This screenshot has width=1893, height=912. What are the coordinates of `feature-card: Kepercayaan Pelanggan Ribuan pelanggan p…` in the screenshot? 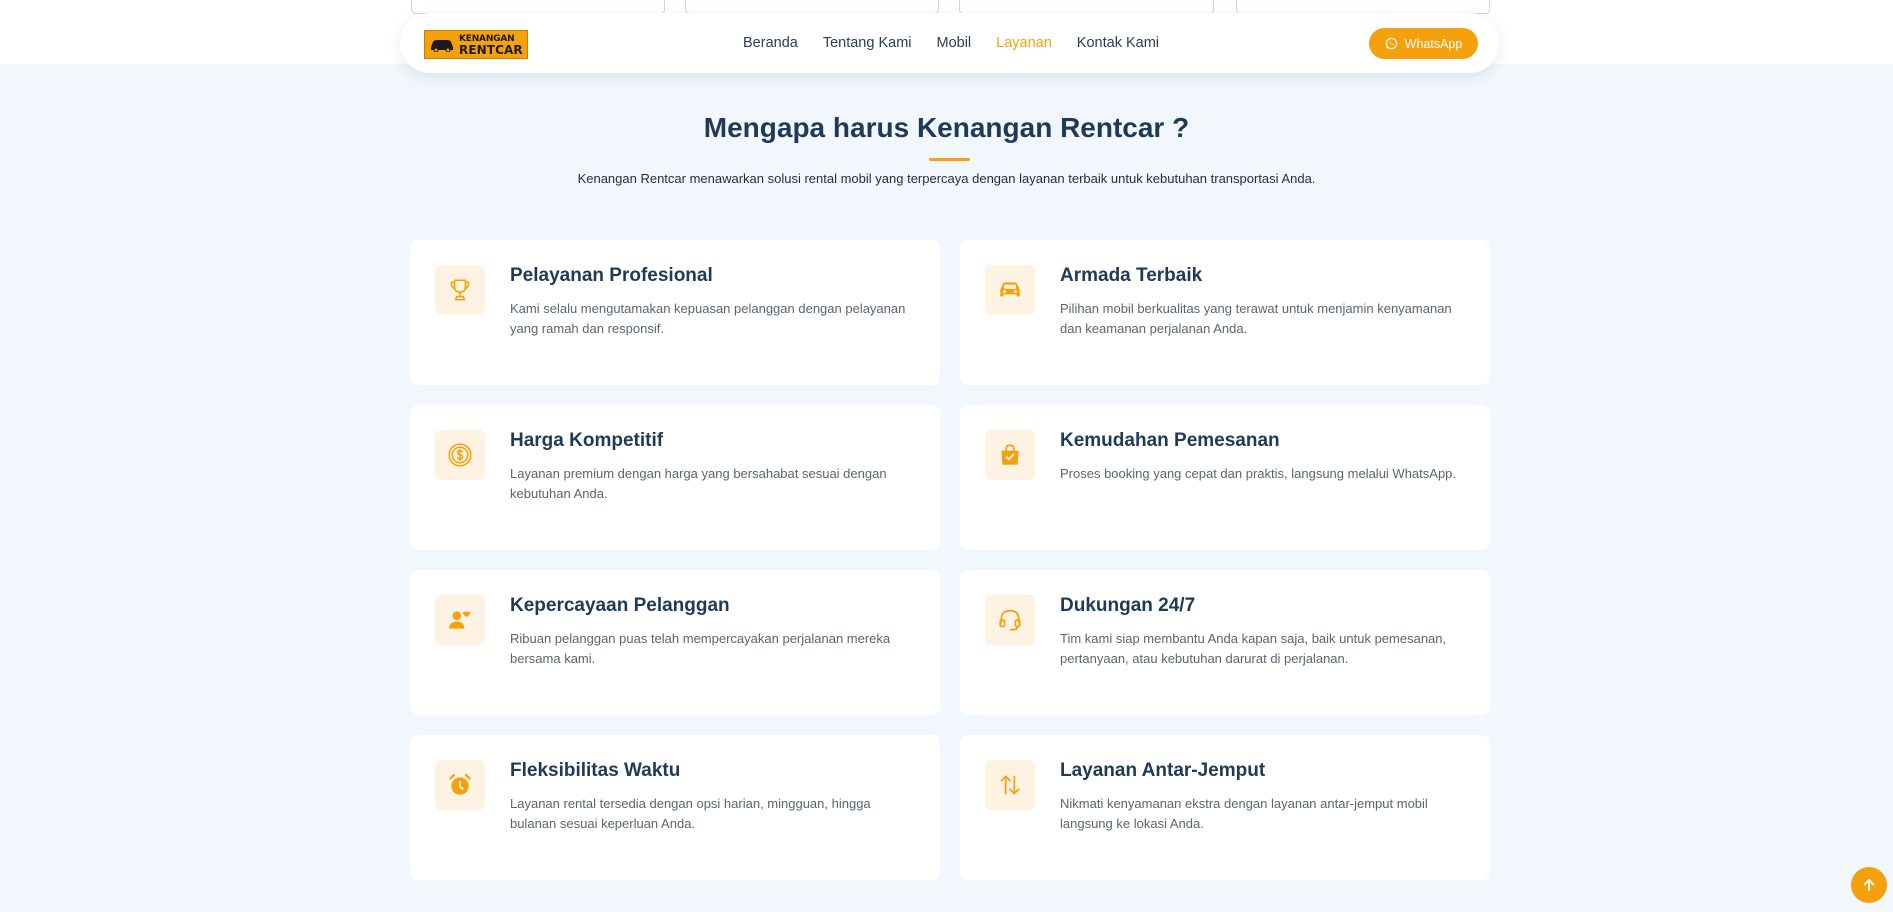 It's located at (675, 642).